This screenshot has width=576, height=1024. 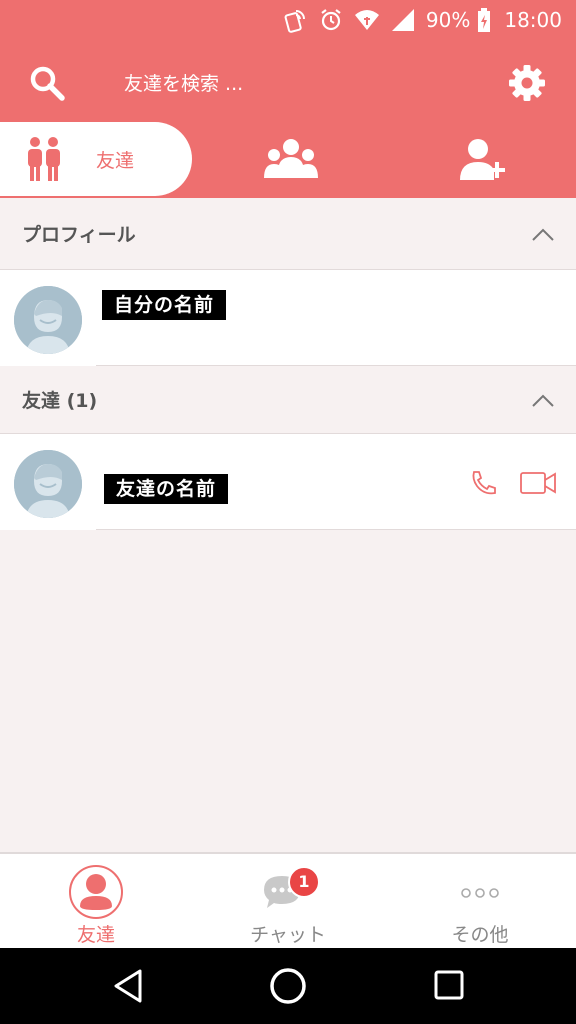 I want to click on nav-chat-label: チャット, so click(x=288, y=935).